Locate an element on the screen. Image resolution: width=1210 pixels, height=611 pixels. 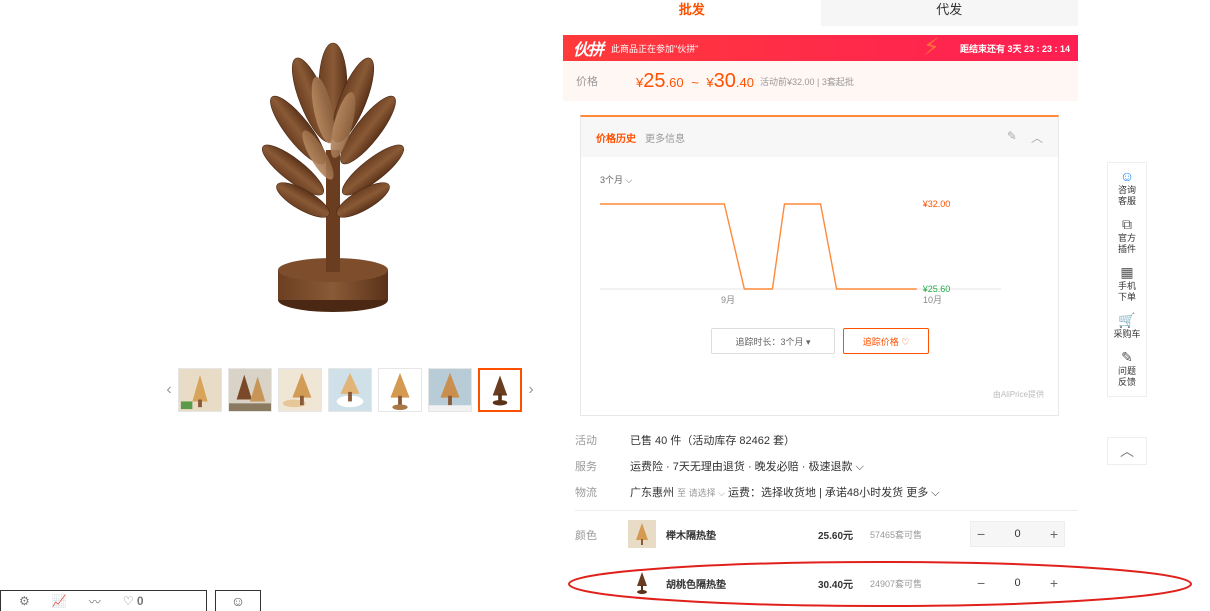
logistics-from: 广东惠州 is located at coordinates (652, 493).